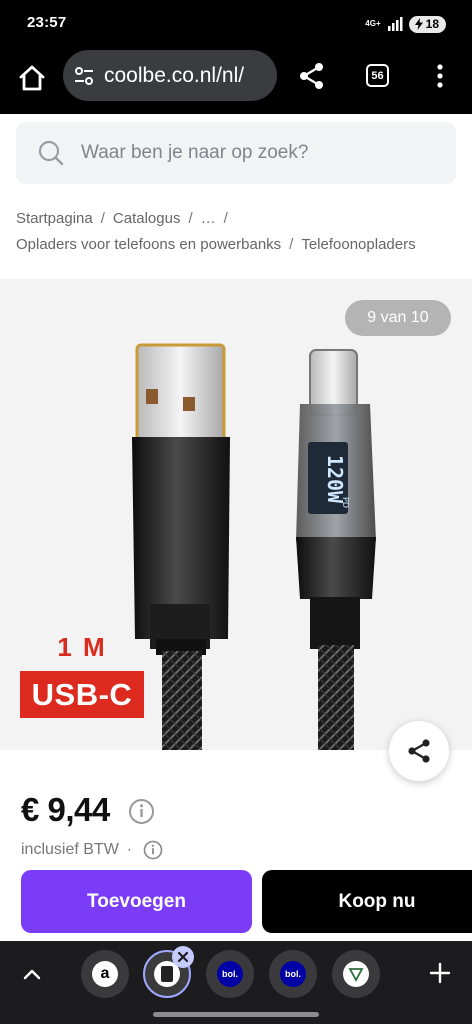 Image resolution: width=472 pixels, height=1024 pixels. Describe the element at coordinates (32, 78) in the screenshot. I see `home-icon` at that location.